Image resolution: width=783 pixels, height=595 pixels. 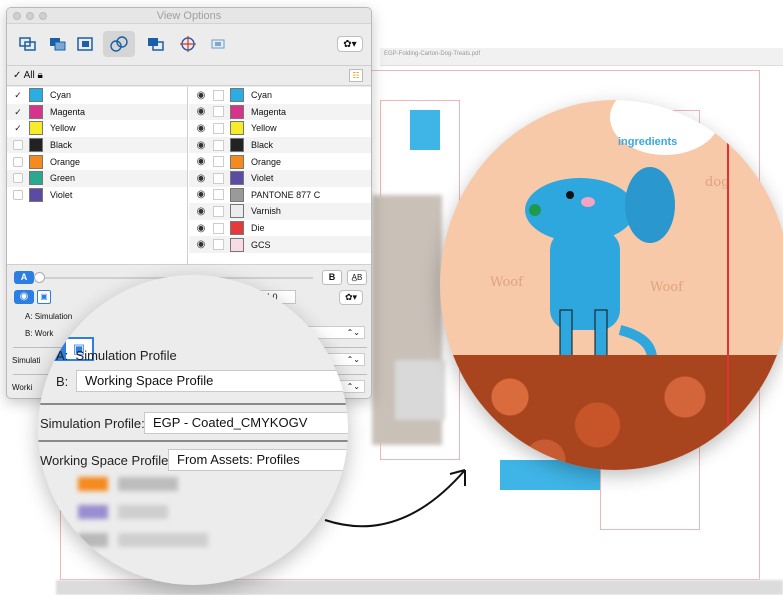 I want to click on ink-name: Die, so click(x=258, y=228).